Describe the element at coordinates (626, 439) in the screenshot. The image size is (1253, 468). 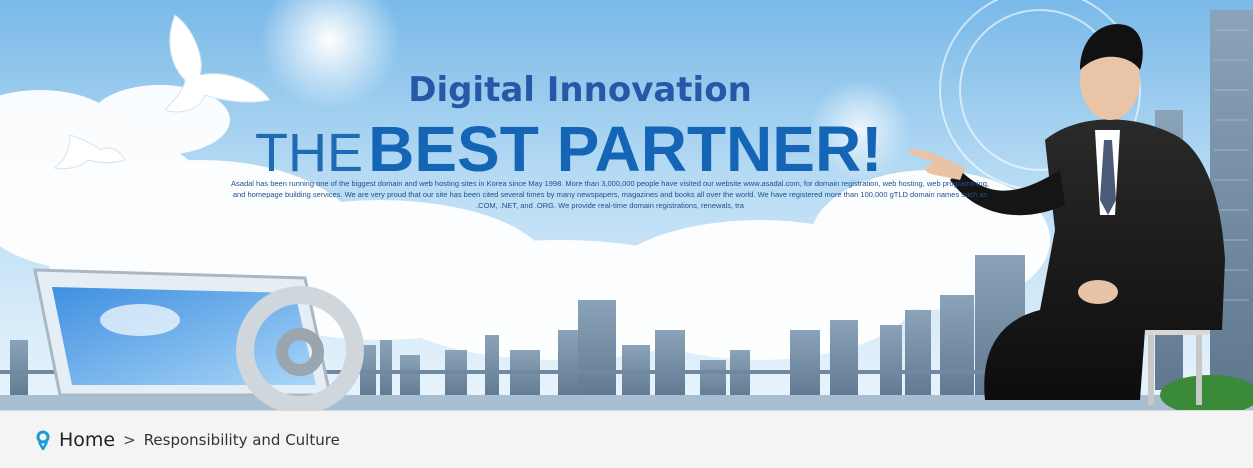
I see `breadcrumb: Home > Responsibility and Culture` at that location.